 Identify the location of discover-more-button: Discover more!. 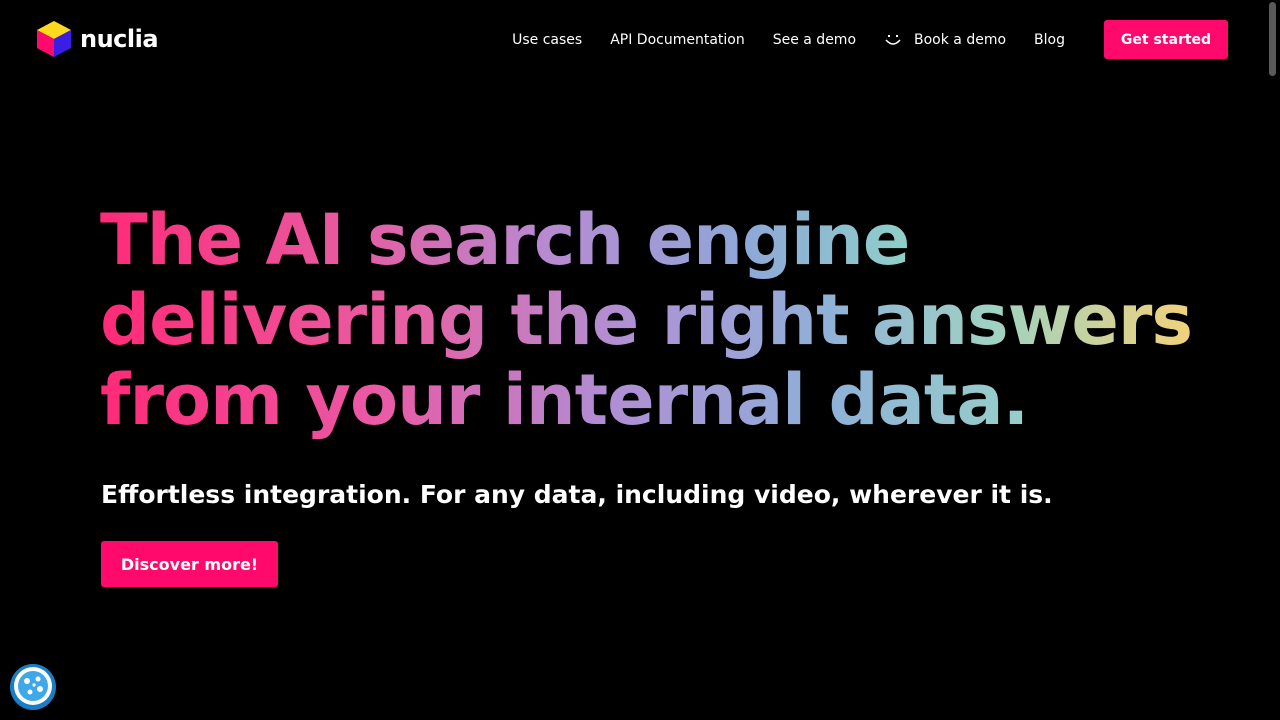
(189, 564).